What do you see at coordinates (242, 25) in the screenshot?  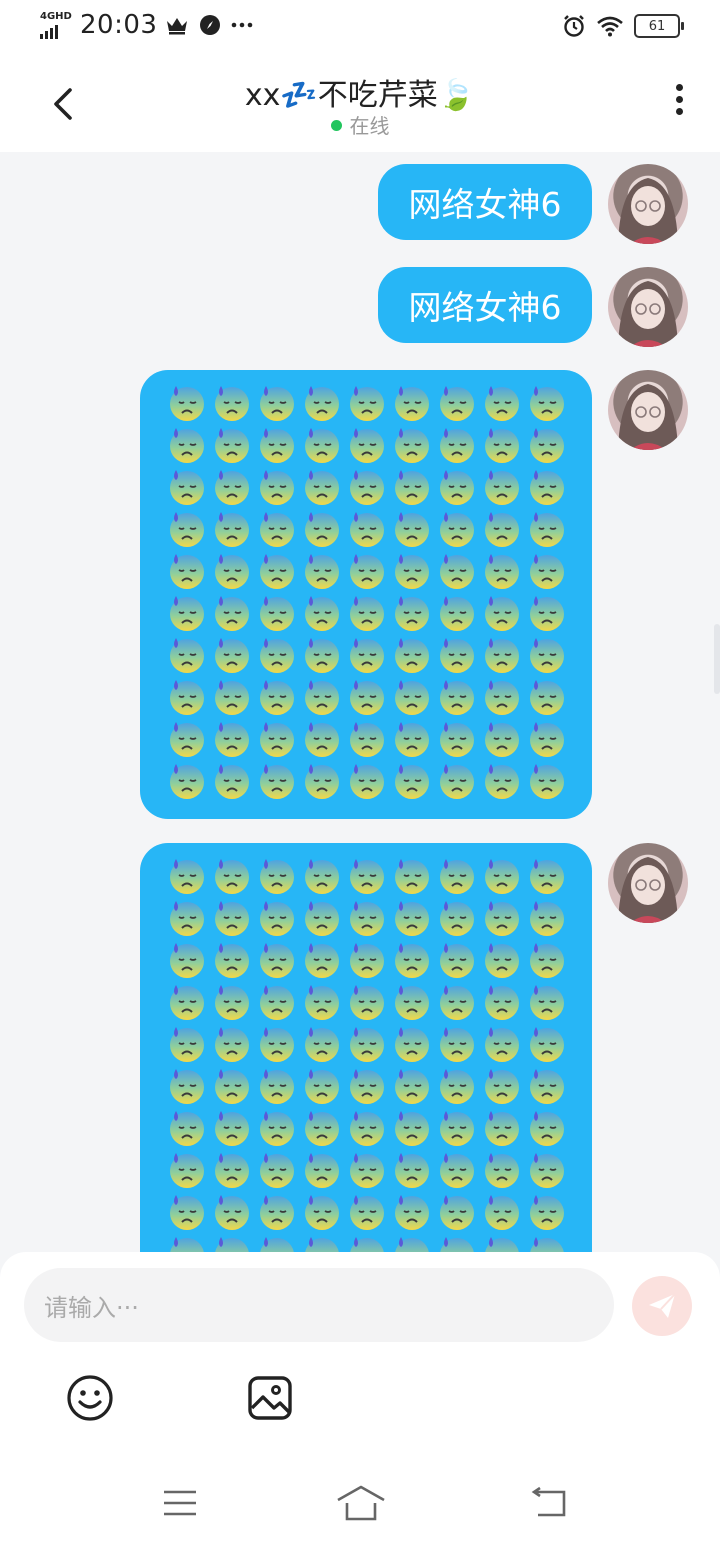 I see `more-dots-icon` at bounding box center [242, 25].